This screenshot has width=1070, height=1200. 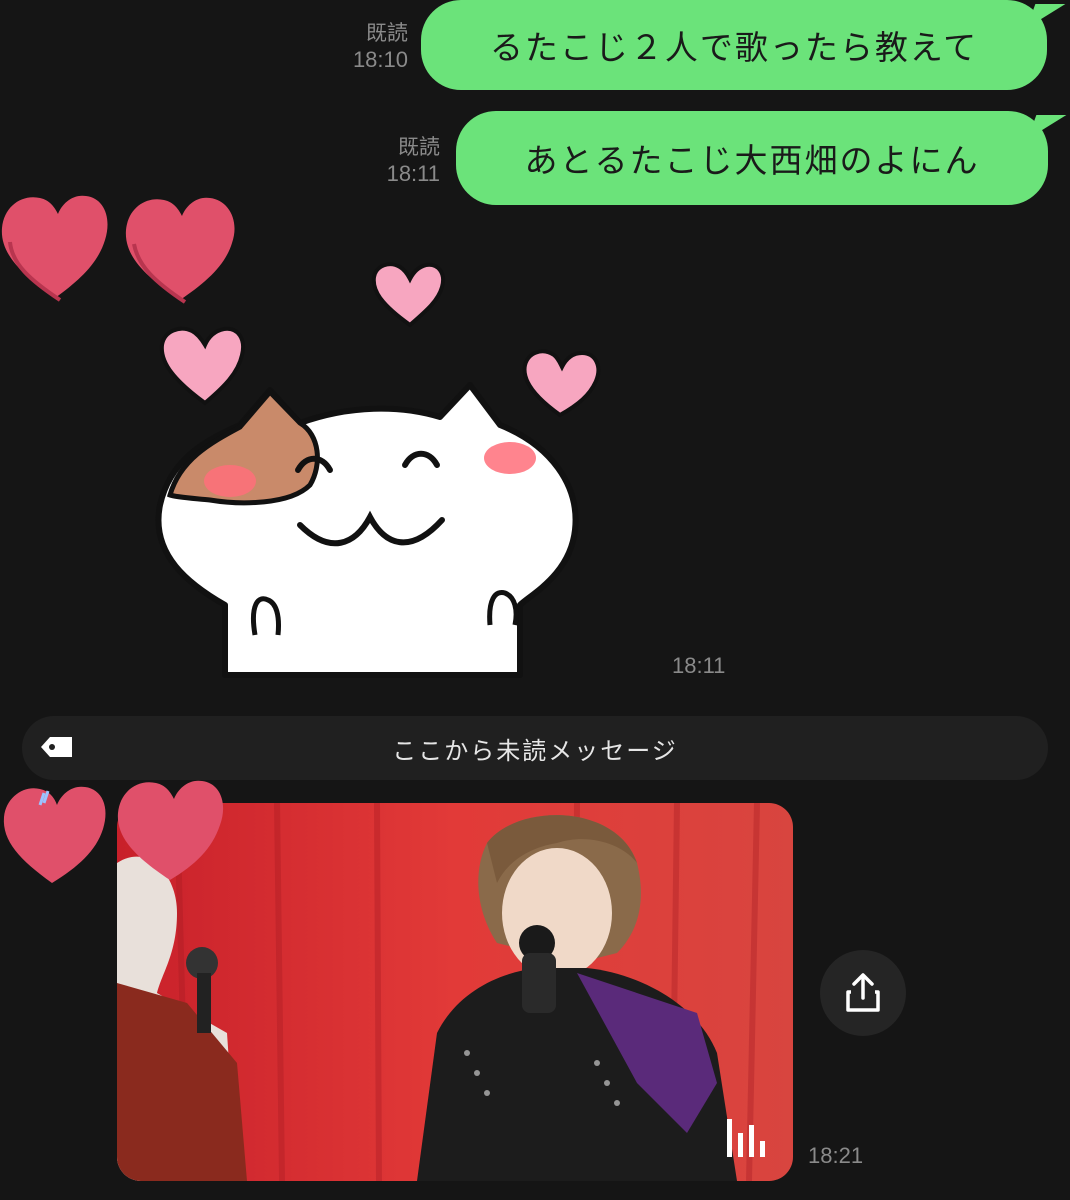 I want to click on message-text: あとるたこじ大西畑のよにん, so click(x=752, y=160).